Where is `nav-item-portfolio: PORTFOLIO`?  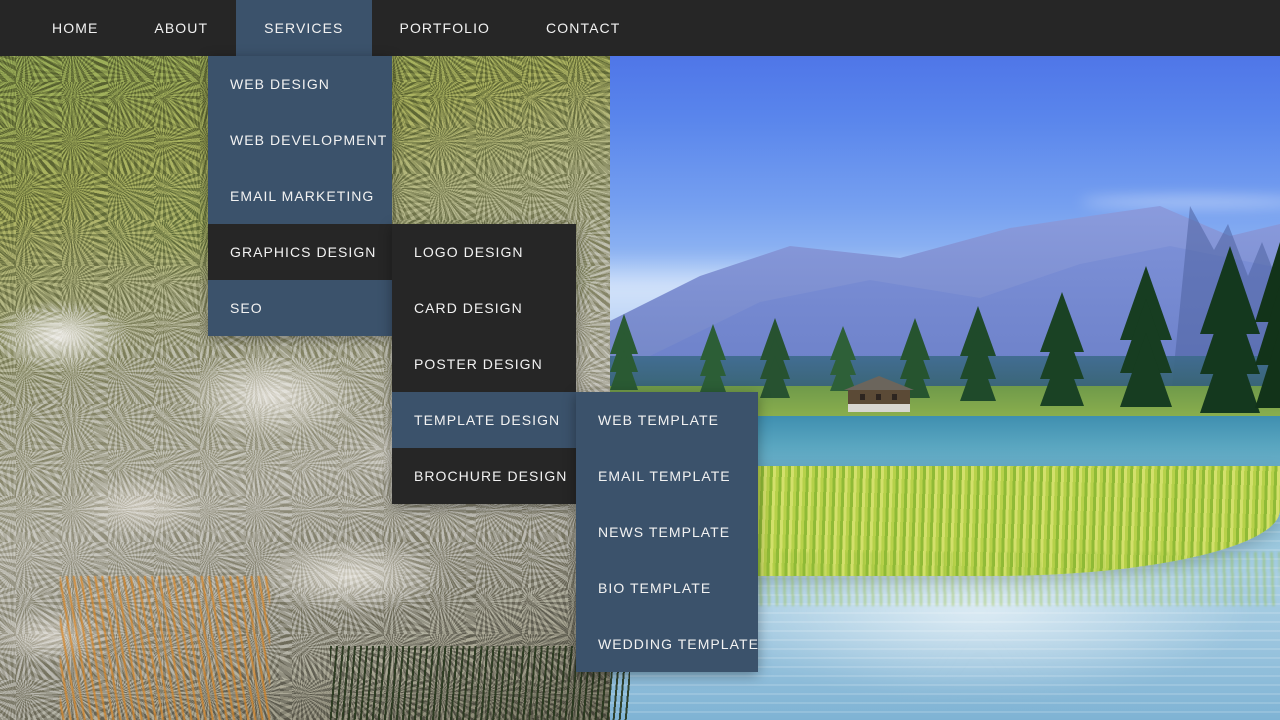 nav-item-portfolio: PORTFOLIO is located at coordinates (445, 28).